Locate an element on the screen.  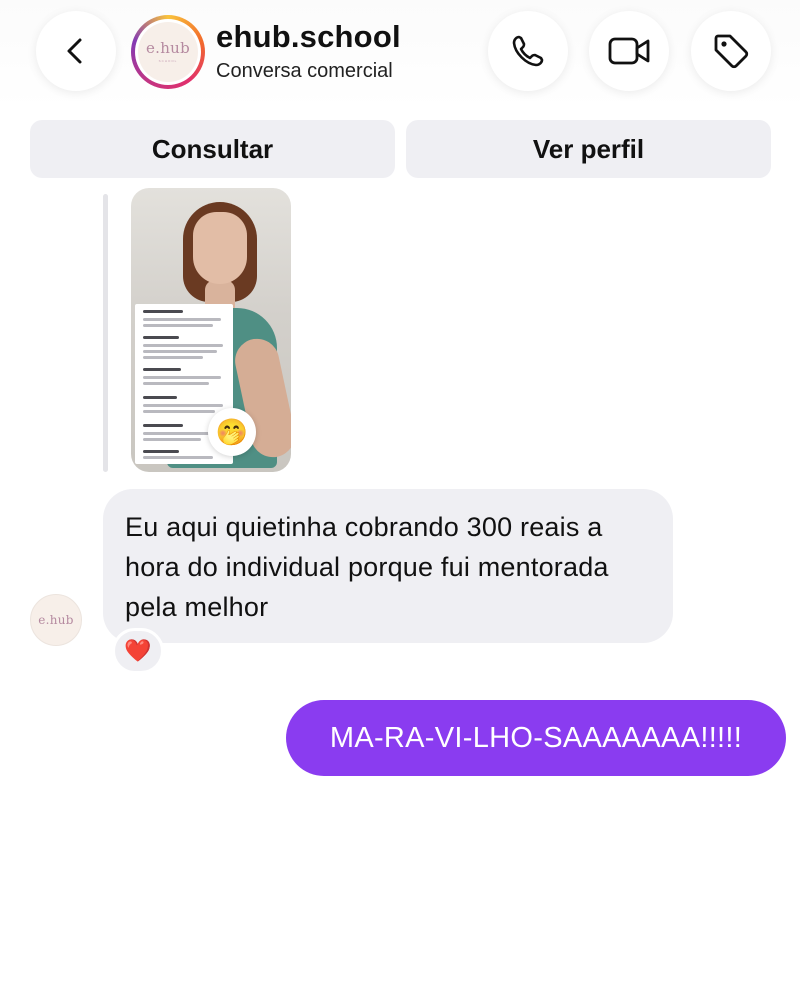
profile-avatar: e.hub SCHOOL is located at coordinates (168, 52).